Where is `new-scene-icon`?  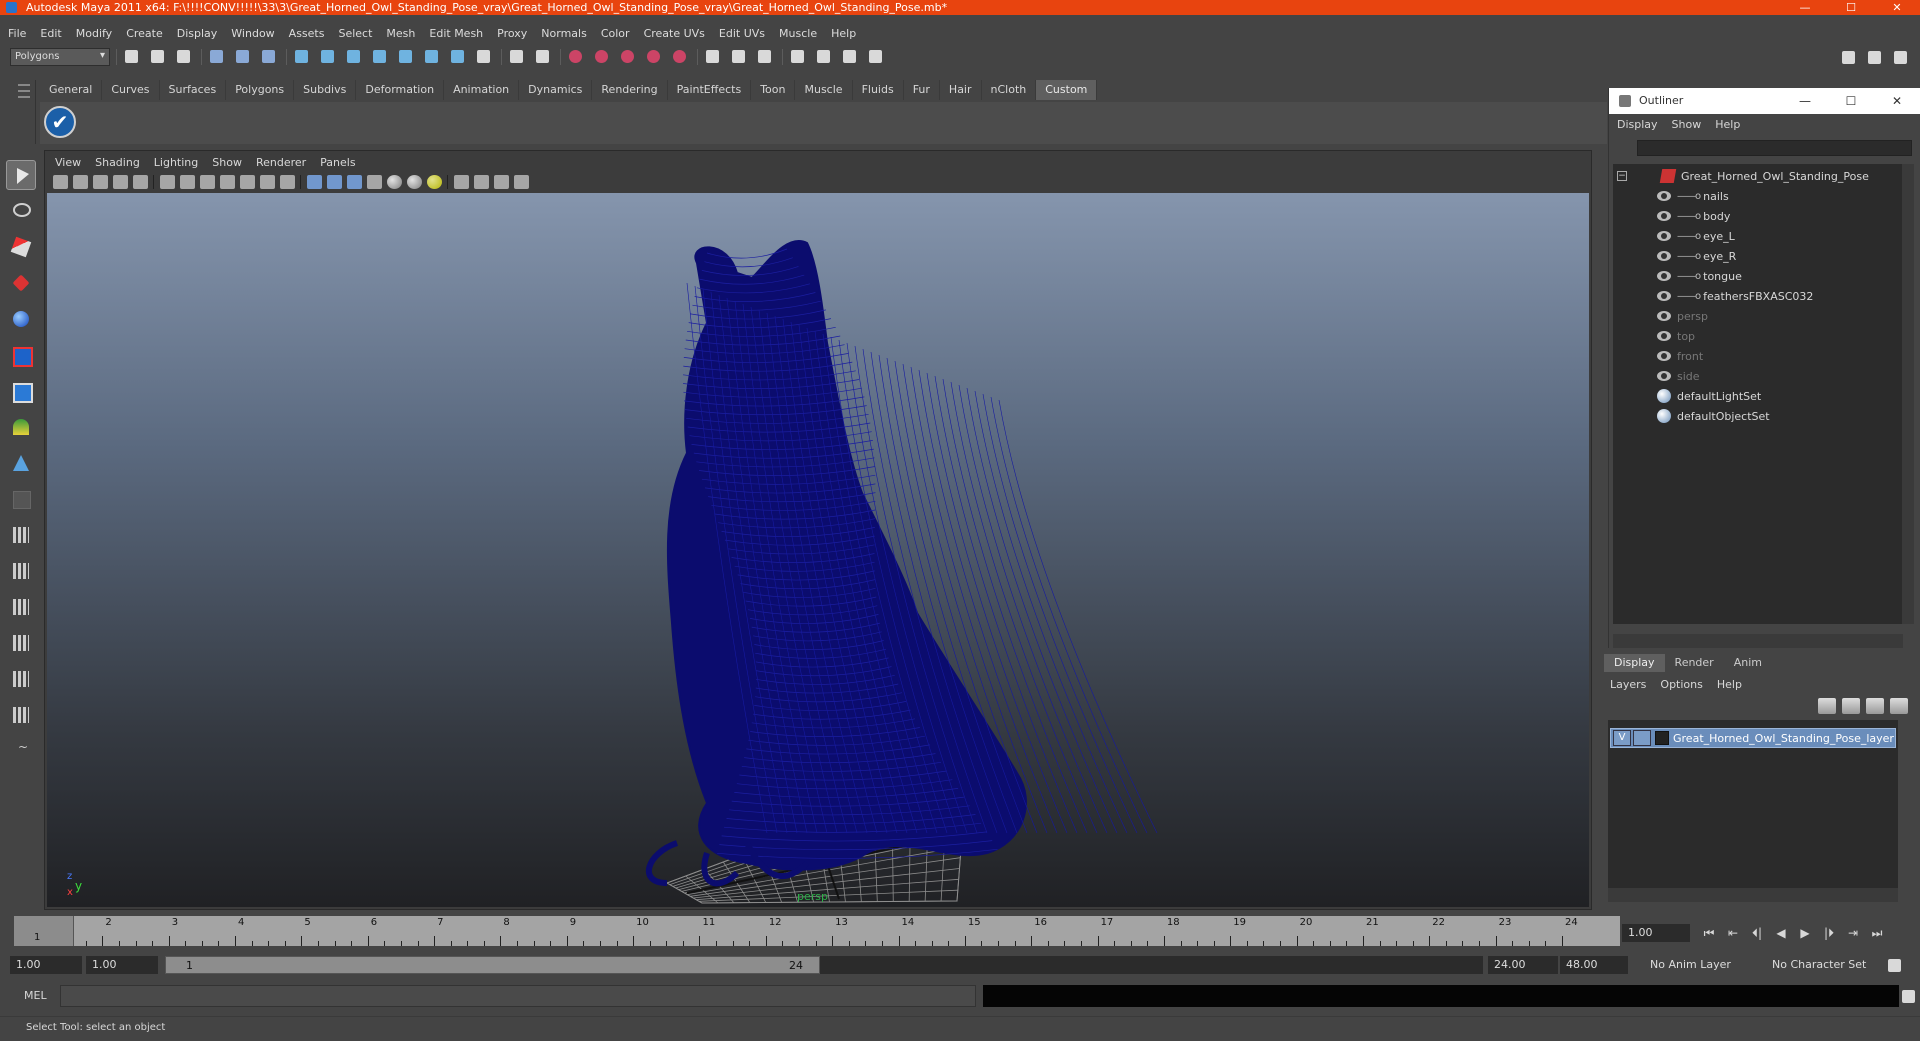
new-scene-icon is located at coordinates (132, 57).